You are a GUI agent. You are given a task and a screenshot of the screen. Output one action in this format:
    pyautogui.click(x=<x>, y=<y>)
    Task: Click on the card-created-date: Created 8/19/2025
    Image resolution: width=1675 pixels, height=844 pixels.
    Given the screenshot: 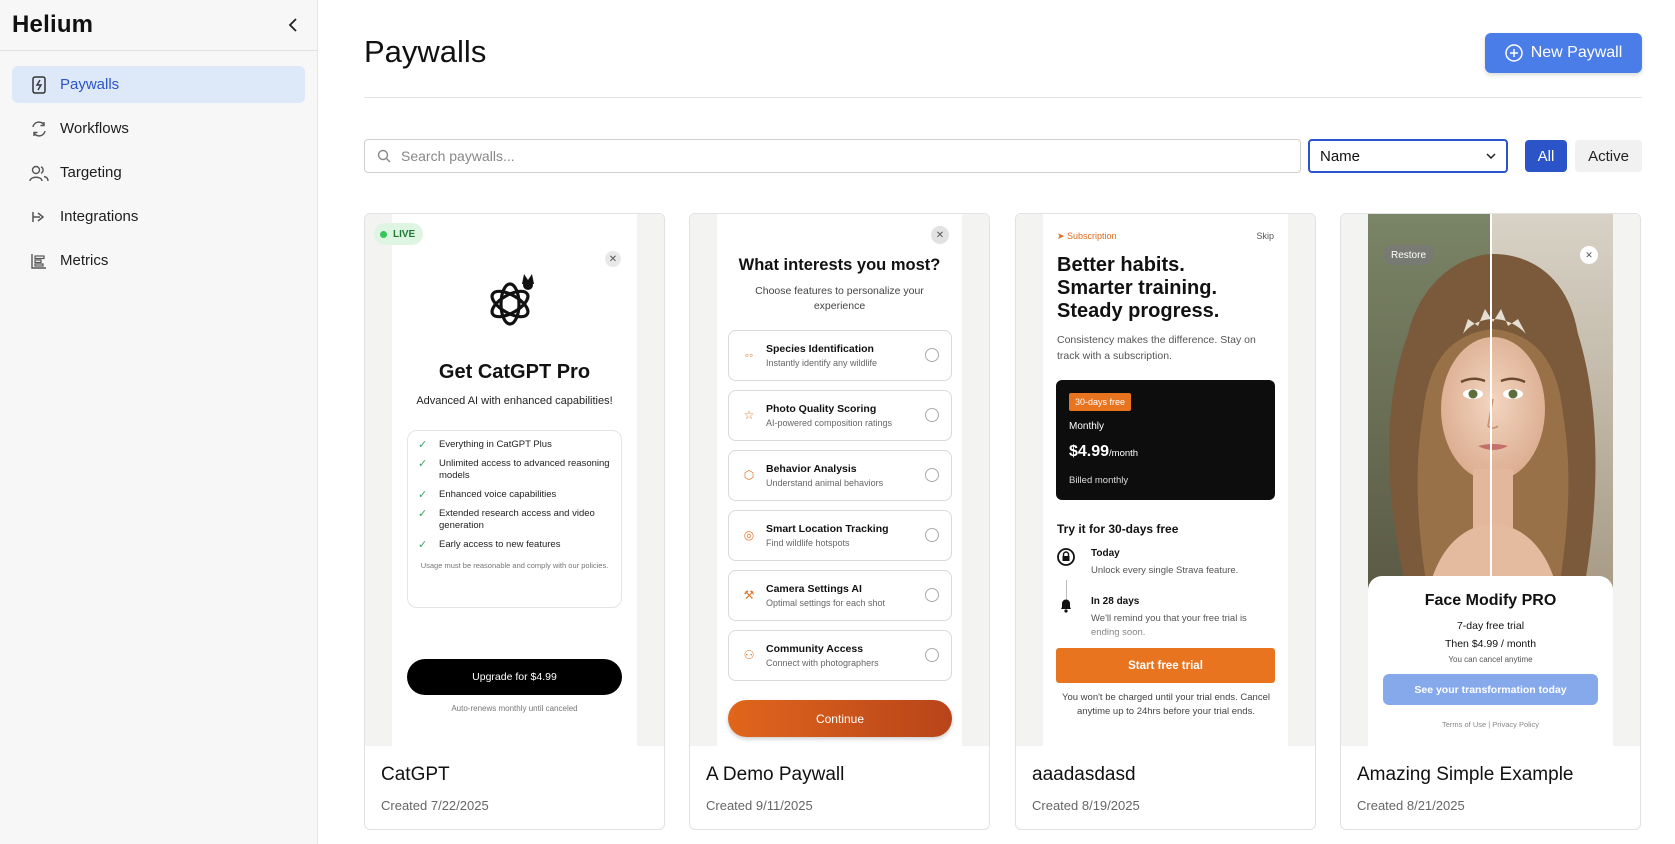 What is the action you would take?
    pyautogui.click(x=1086, y=805)
    